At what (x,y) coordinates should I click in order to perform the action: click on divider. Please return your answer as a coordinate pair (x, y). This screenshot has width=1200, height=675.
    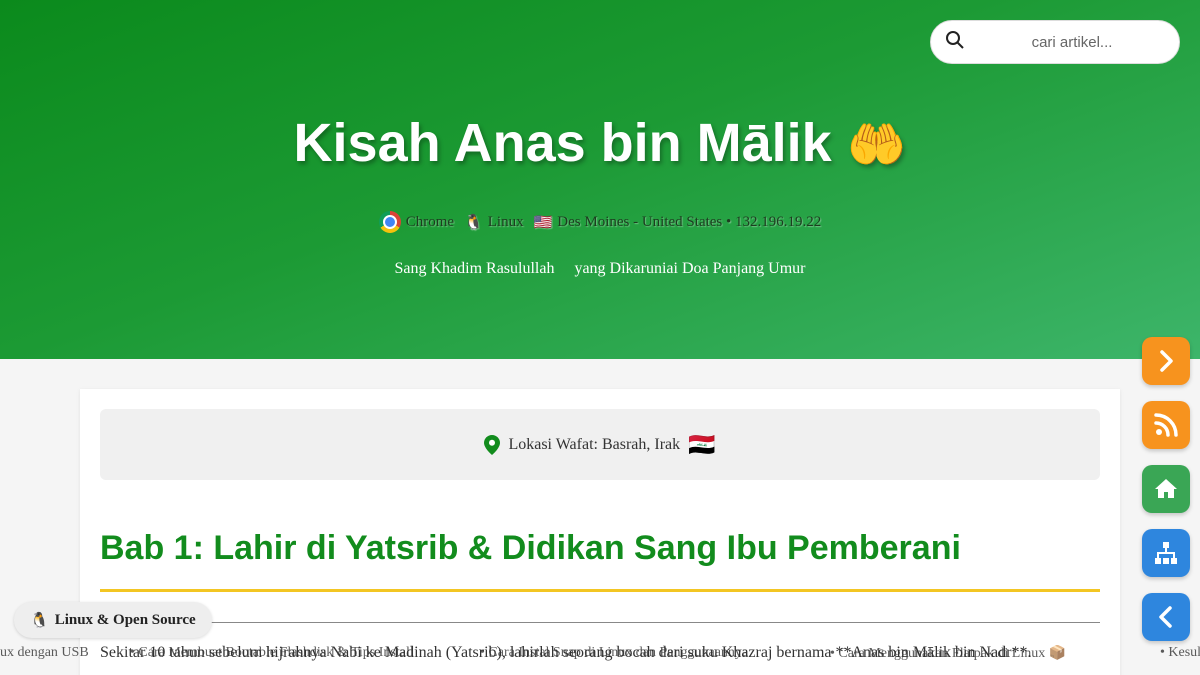
    Looking at the image, I should click on (600, 622).